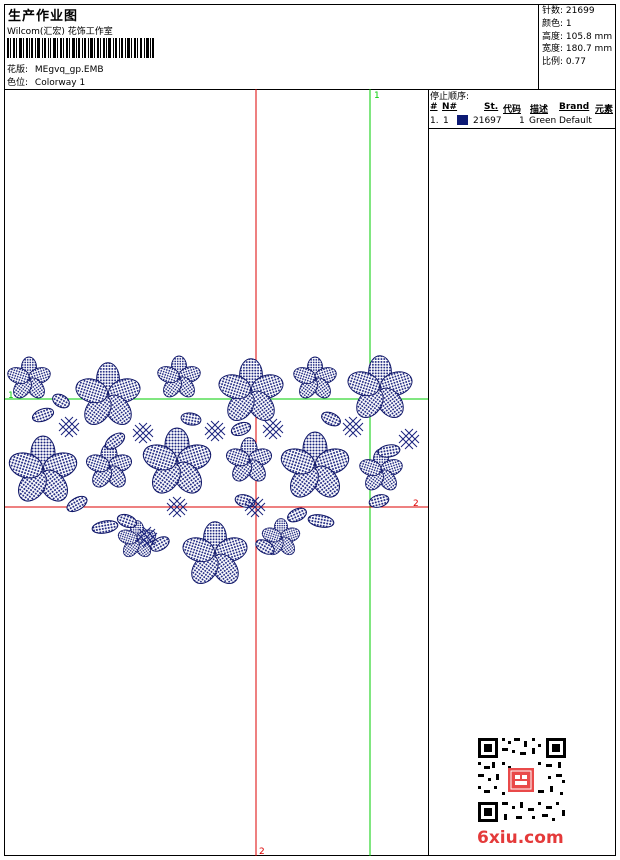 Image resolution: width=620 pixels, height=860 pixels. Describe the element at coordinates (80, 48) in the screenshot. I see `barcode` at that location.